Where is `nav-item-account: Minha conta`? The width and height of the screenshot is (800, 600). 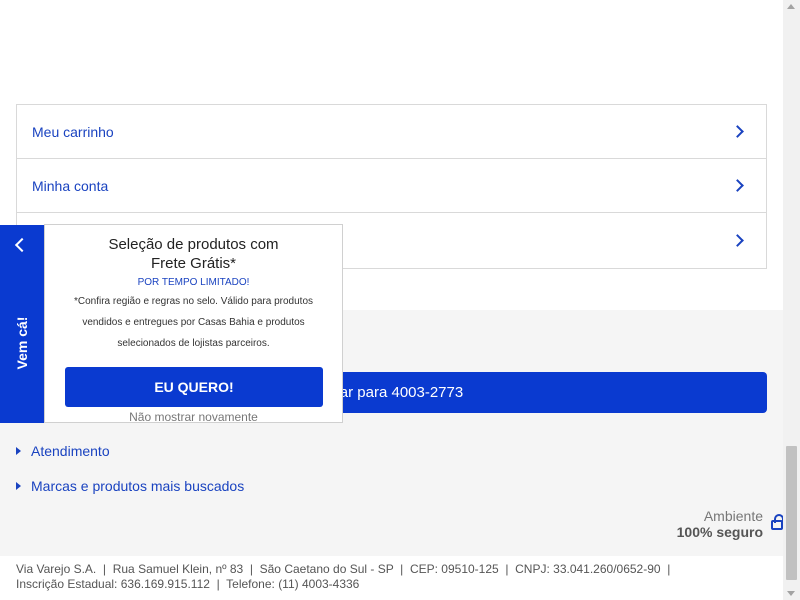 nav-item-account: Minha conta is located at coordinates (391, 186).